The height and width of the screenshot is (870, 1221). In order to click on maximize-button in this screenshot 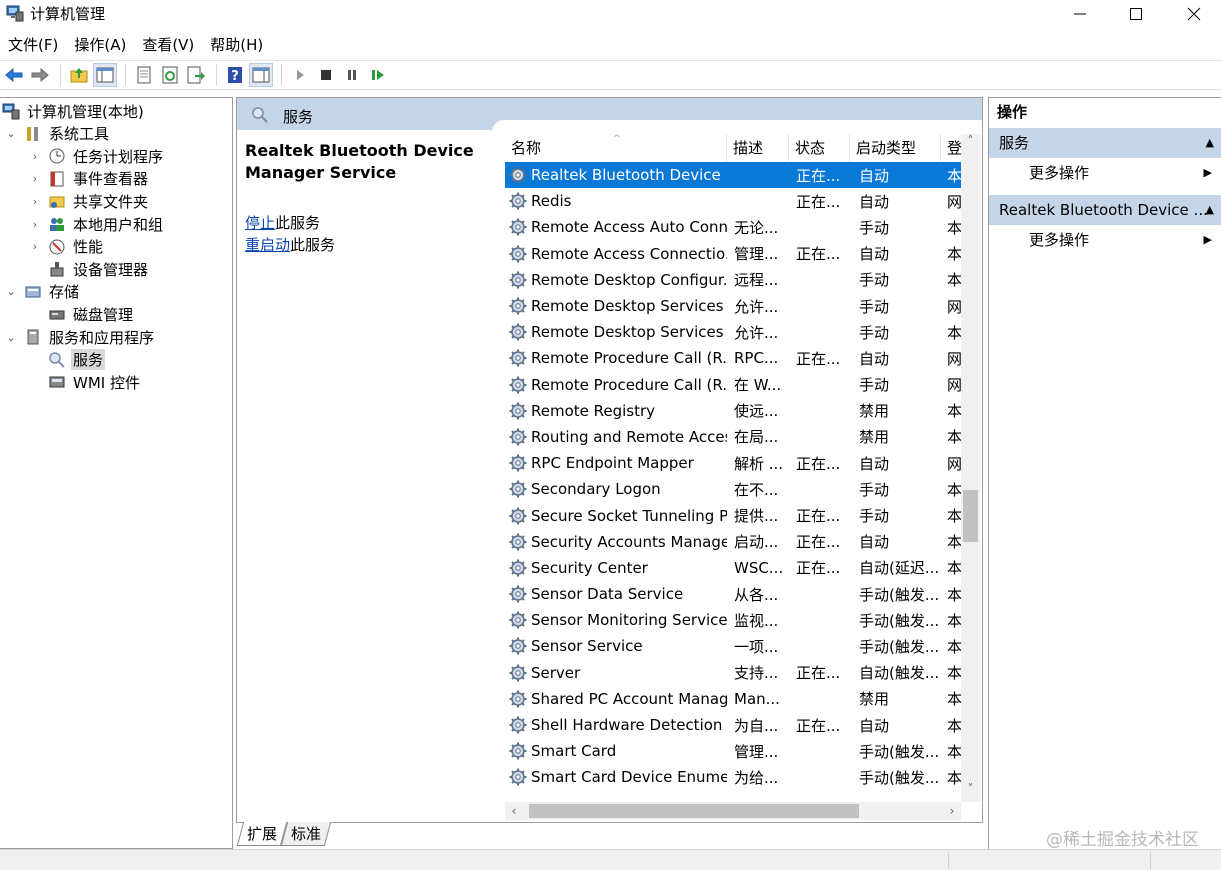, I will do `click(1136, 14)`.